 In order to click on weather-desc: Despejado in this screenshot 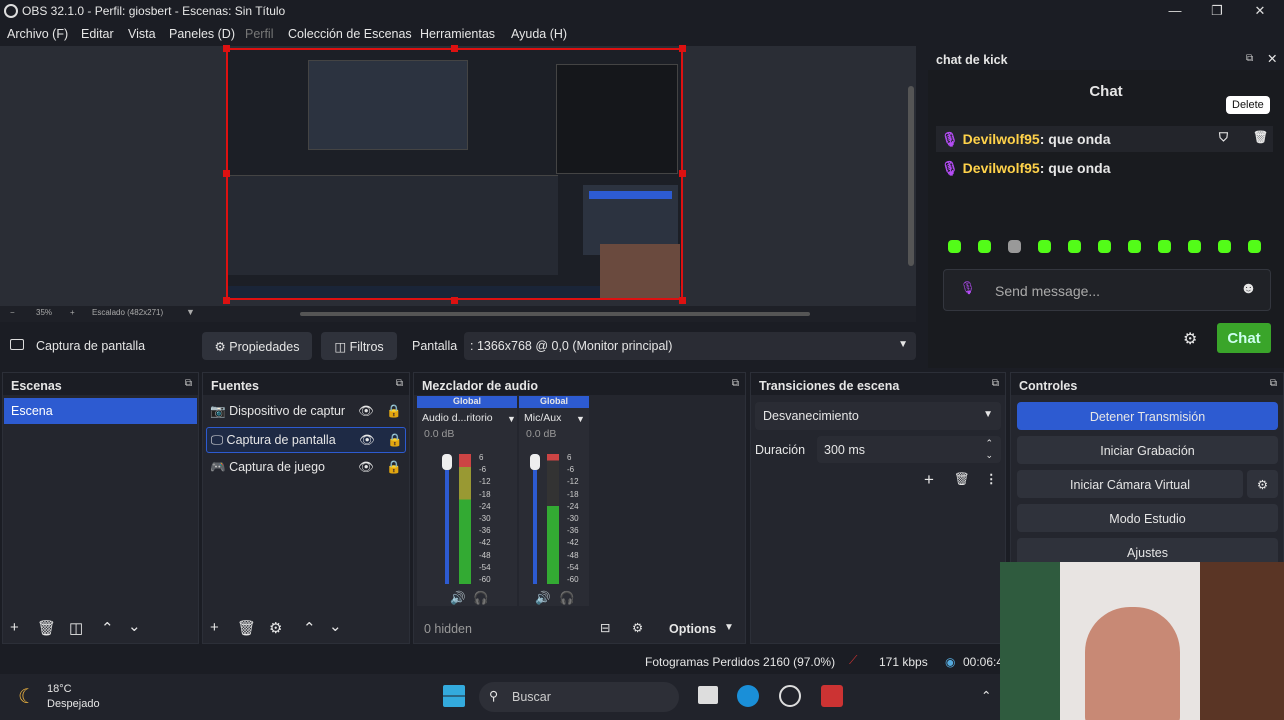, I will do `click(73, 704)`.